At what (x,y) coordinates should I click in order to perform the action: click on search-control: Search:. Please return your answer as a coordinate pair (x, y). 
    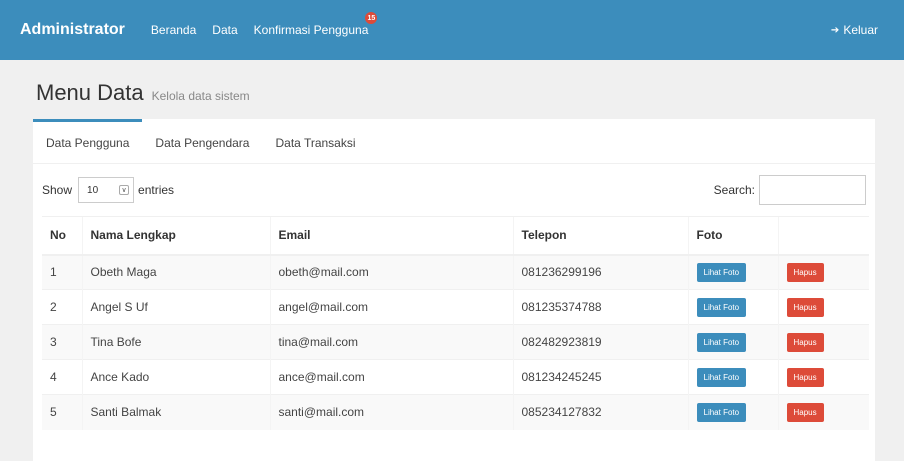
    Looking at the image, I should click on (790, 190).